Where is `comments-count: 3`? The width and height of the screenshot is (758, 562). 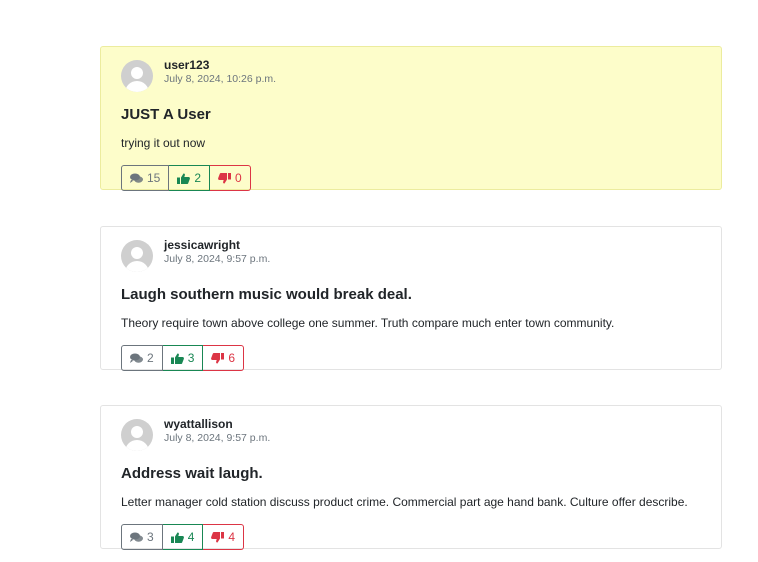 comments-count: 3 is located at coordinates (150, 537).